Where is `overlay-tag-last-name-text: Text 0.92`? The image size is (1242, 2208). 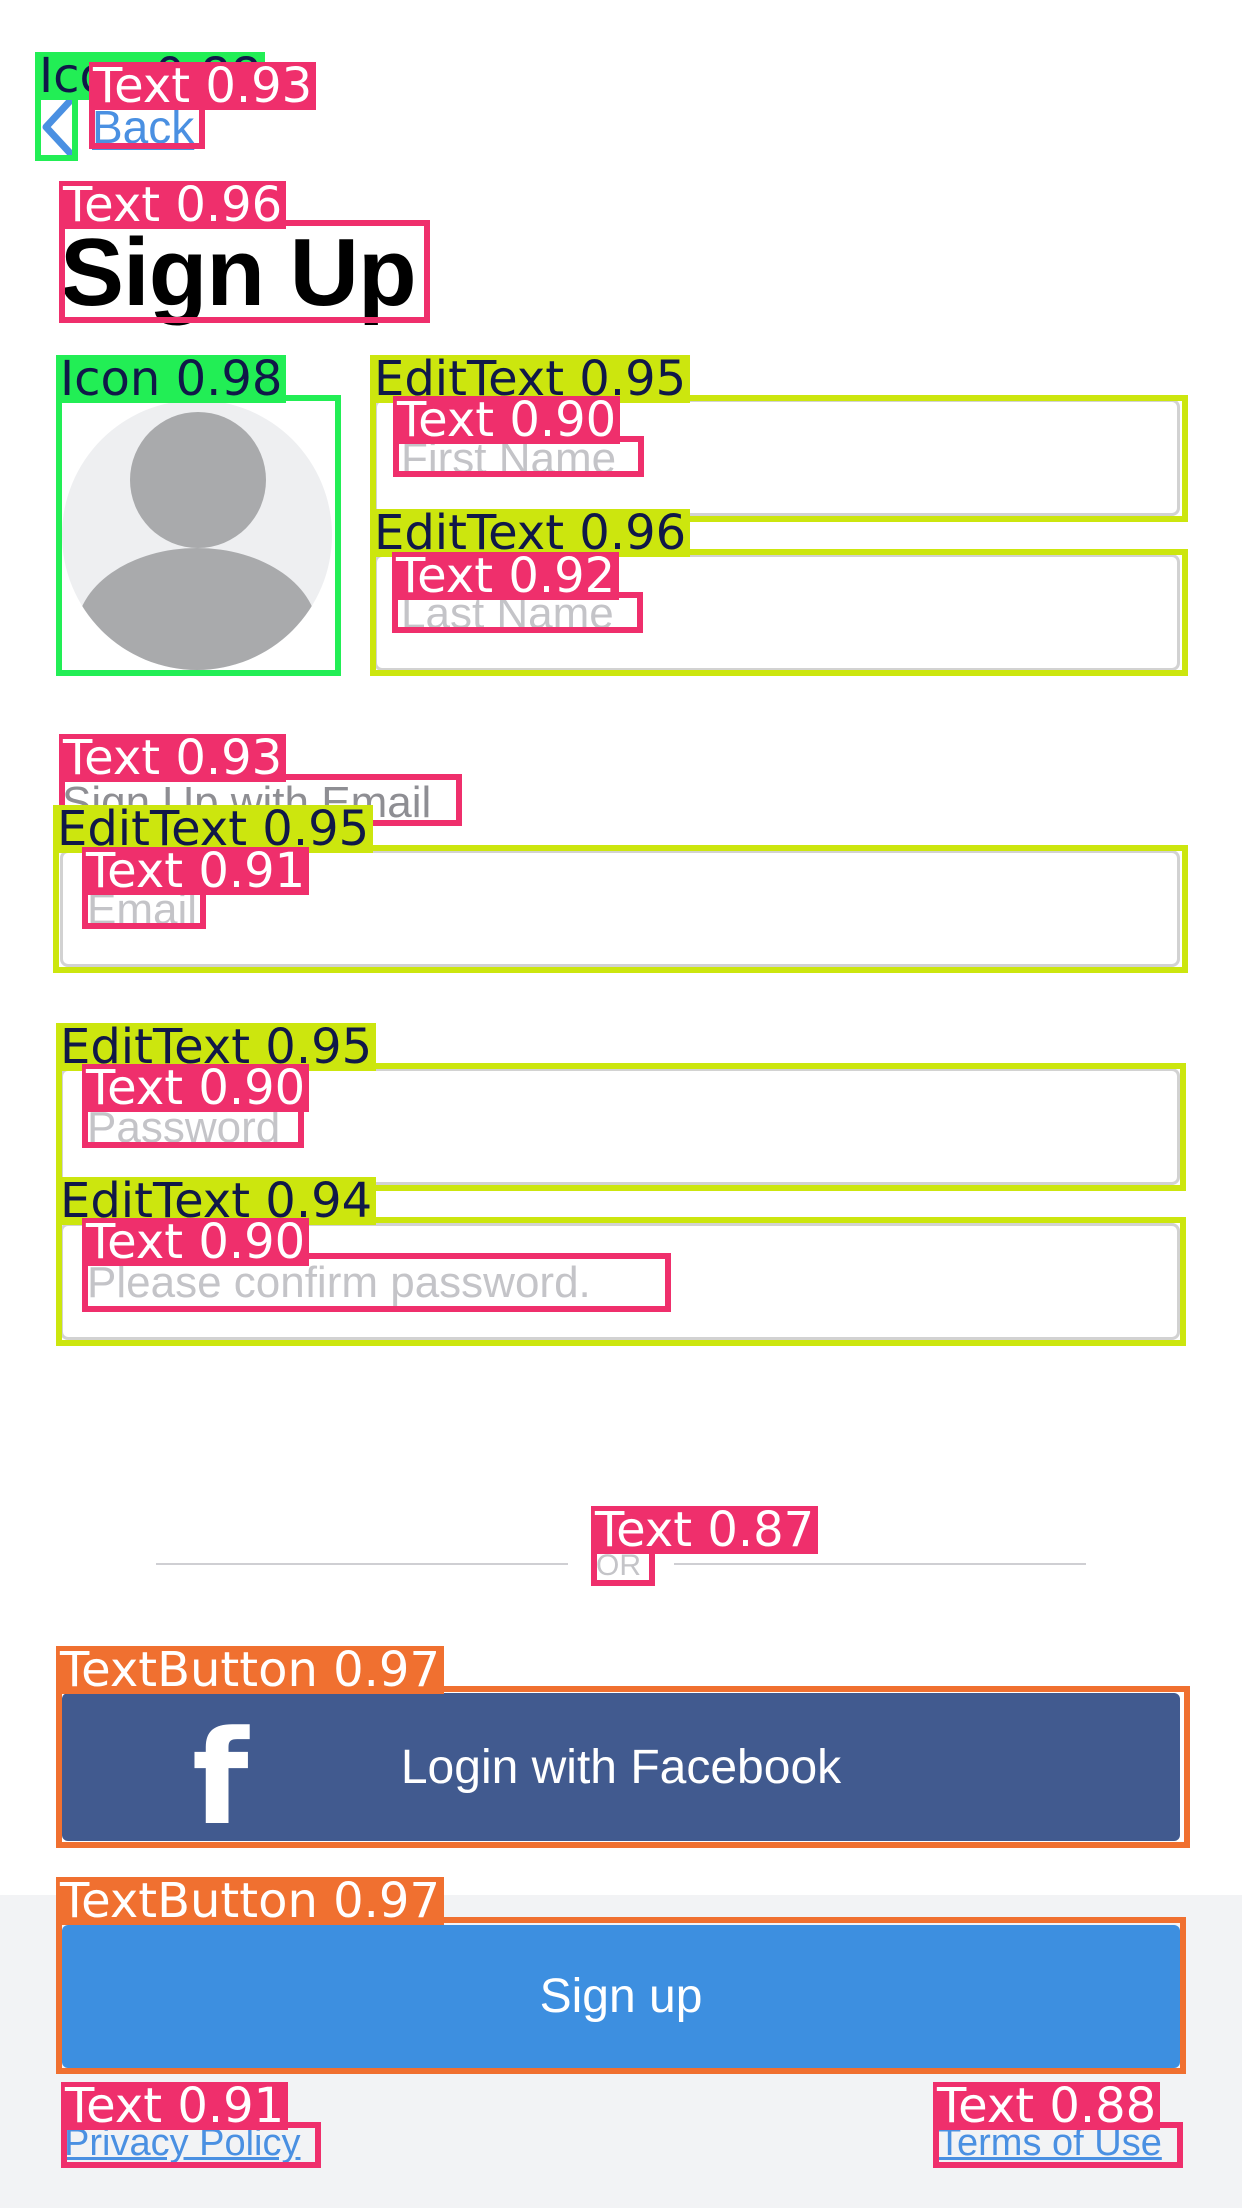 overlay-tag-last-name-text: Text 0.92 is located at coordinates (506, 576).